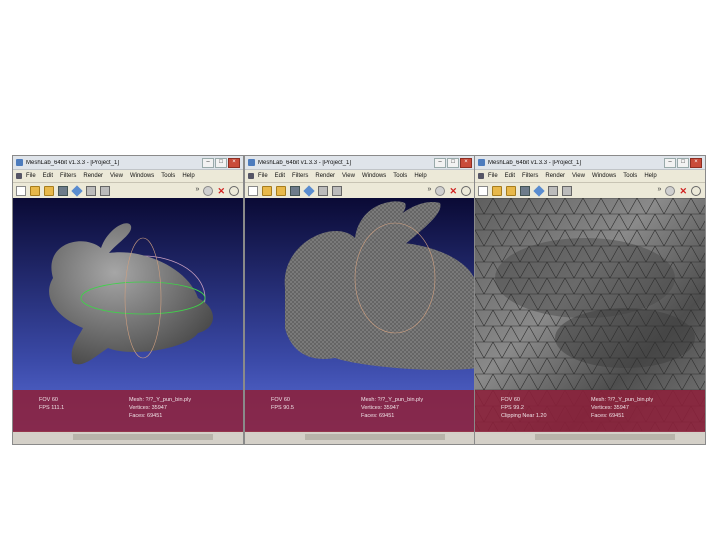 The height and width of the screenshot is (540, 720). Describe the element at coordinates (524, 416) in the screenshot. I see `clipping-near-readout: Clipping Near 1.20` at that location.